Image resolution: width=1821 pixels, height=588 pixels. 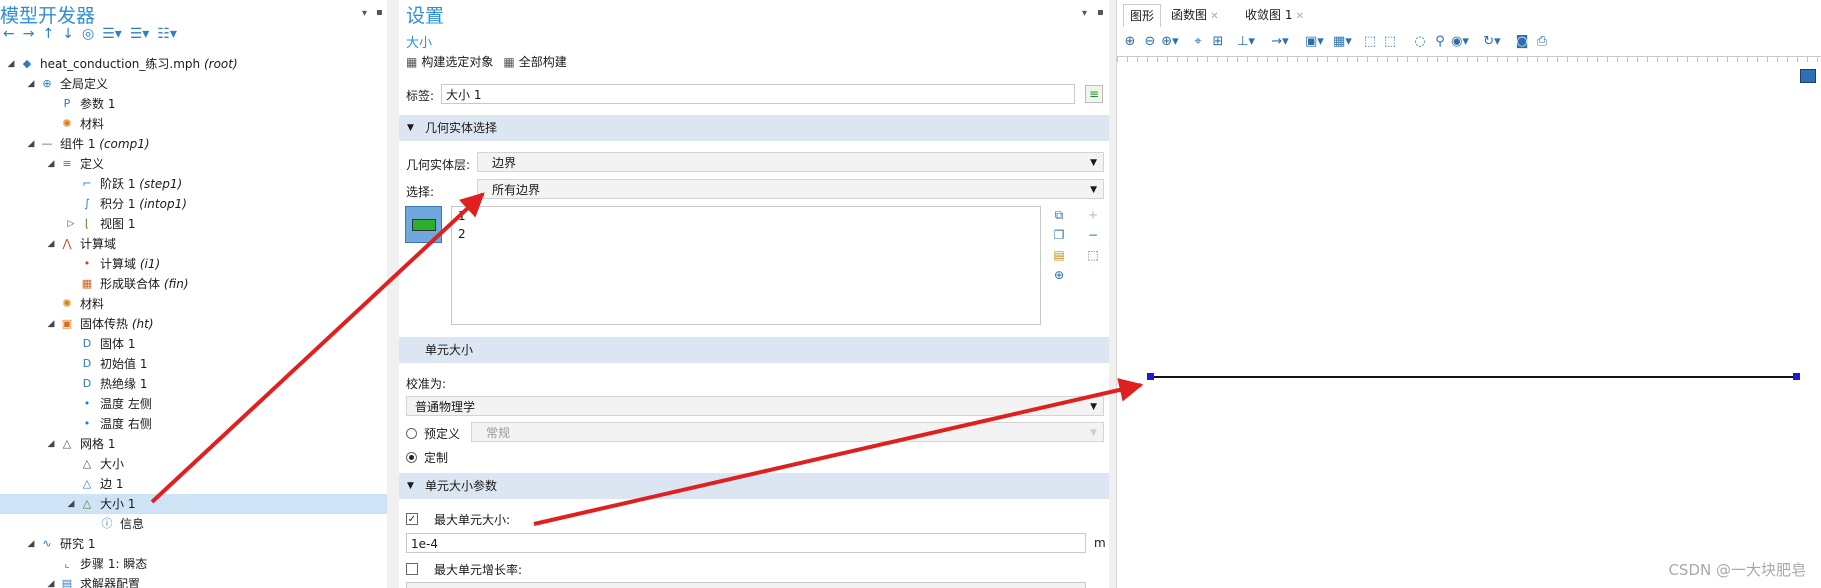 I want to click on tree-node: ◢ ≡ 定义, so click(x=193, y=164).